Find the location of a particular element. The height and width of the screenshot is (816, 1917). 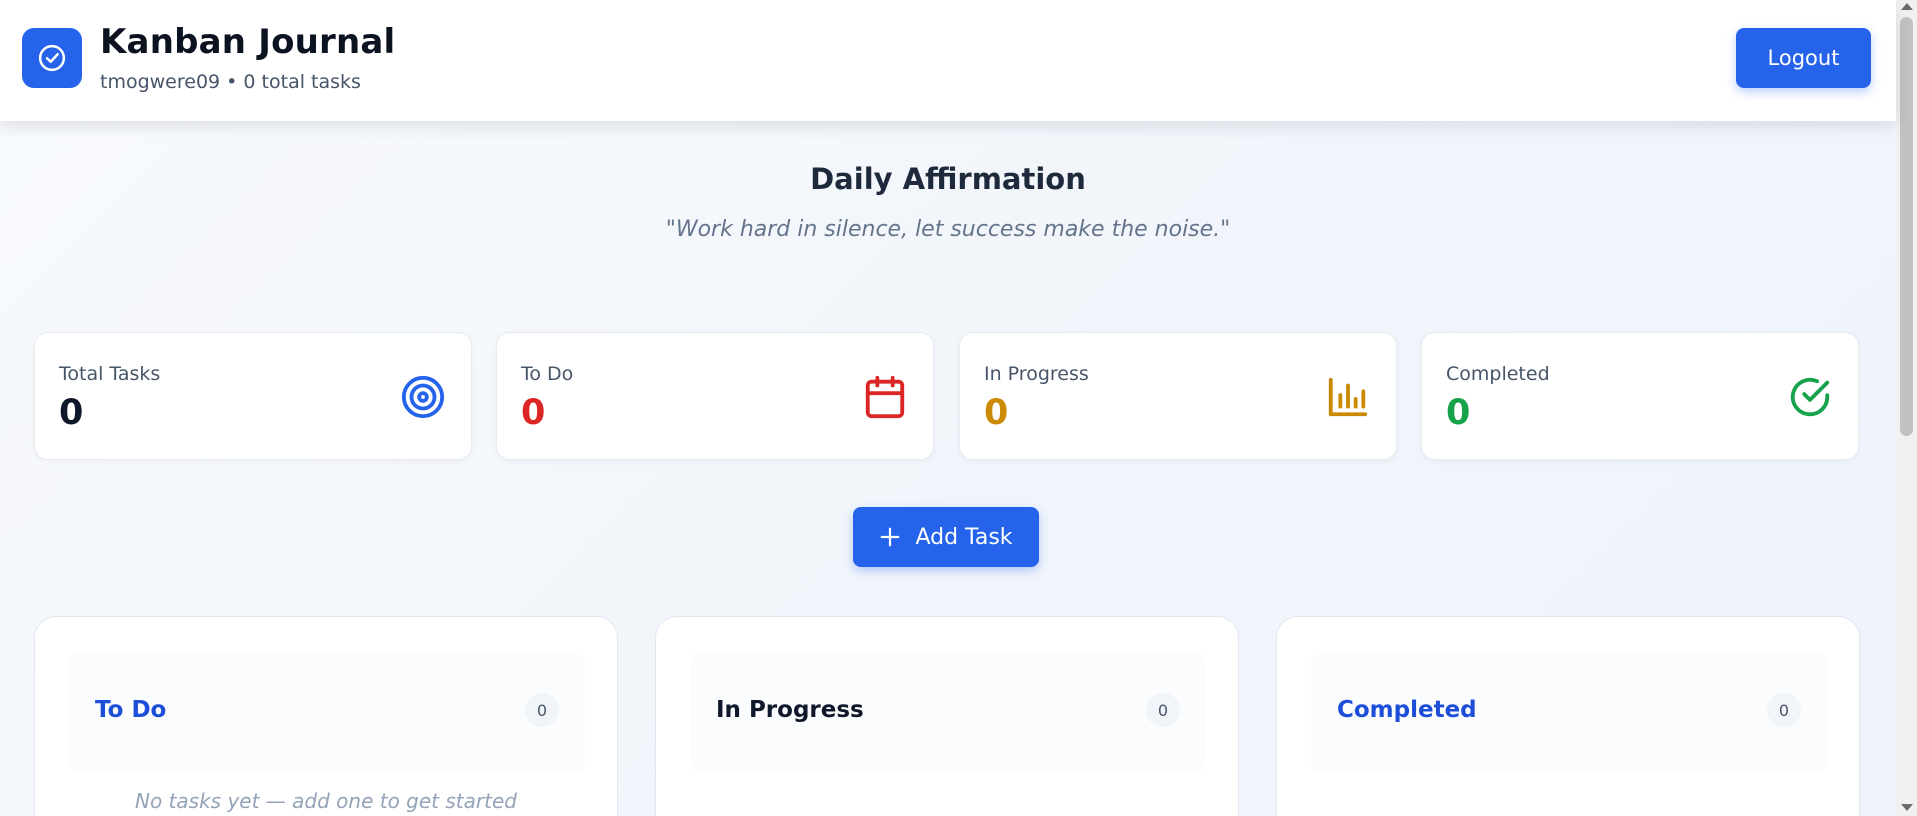

stat-card-in-progress: In Progress 0 is located at coordinates (1178, 396).